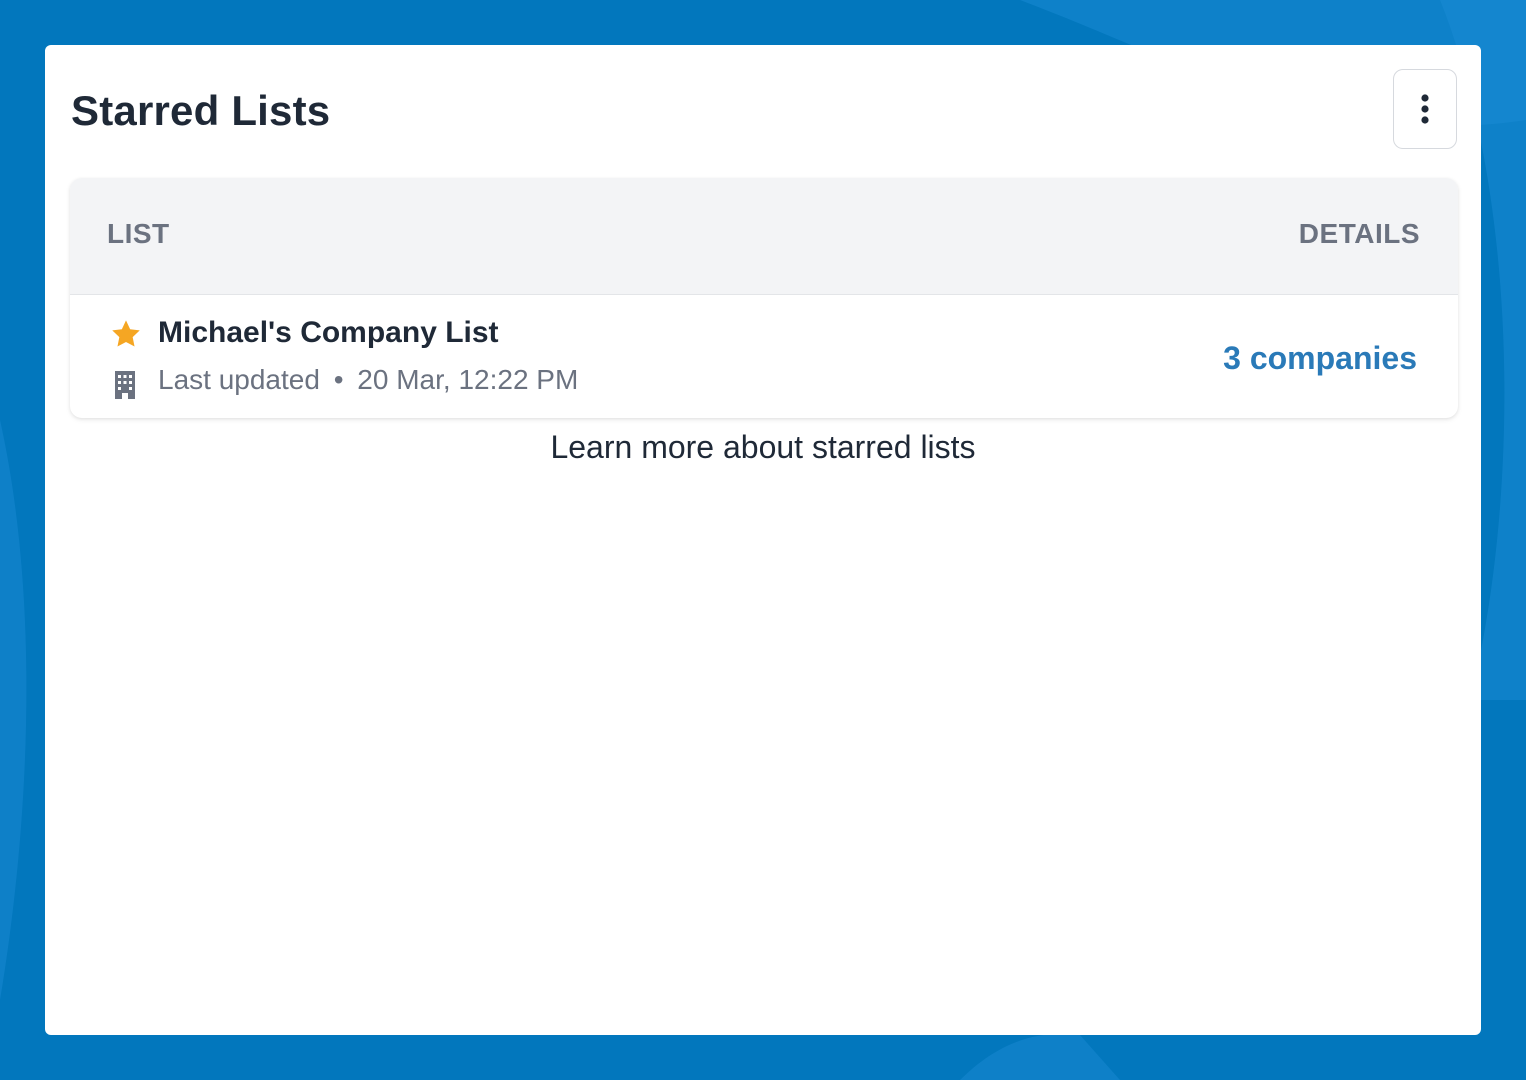 This screenshot has width=1526, height=1080. What do you see at coordinates (1320, 358) in the screenshot?
I see `companies-count-link: 3 companies` at bounding box center [1320, 358].